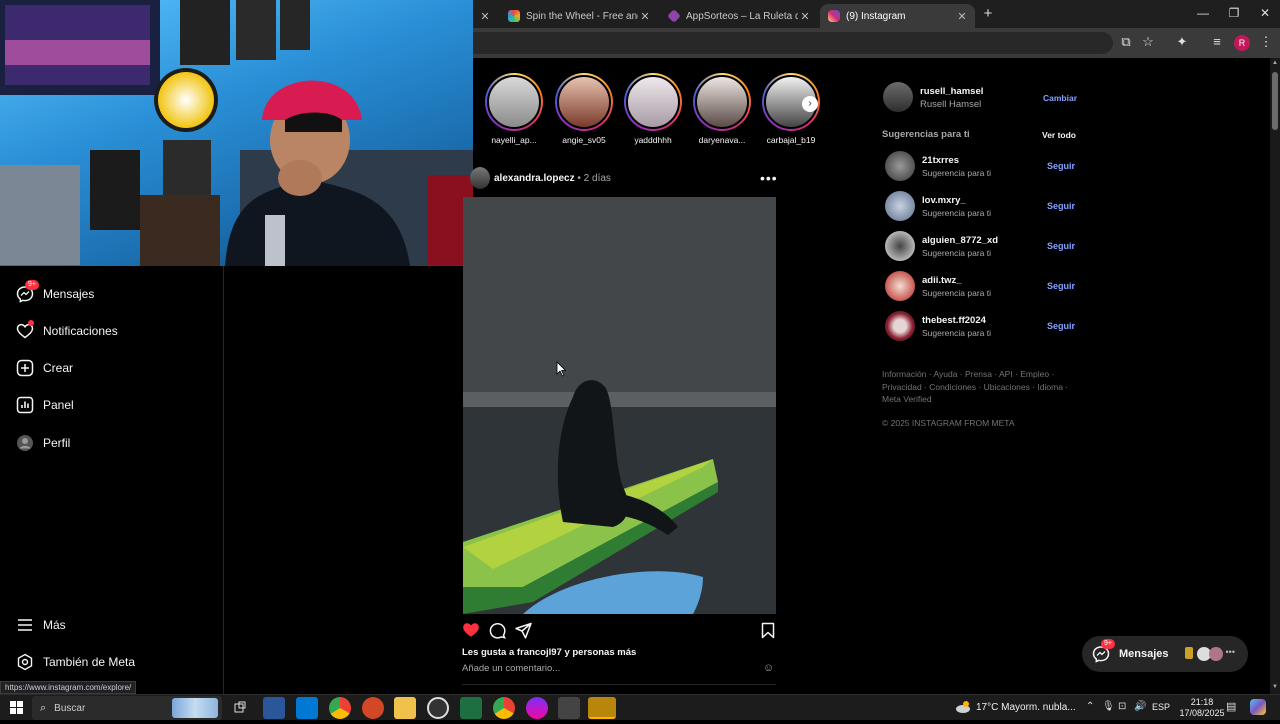 The image size is (1280, 724). I want to click on store-app-icon, so click(307, 708).